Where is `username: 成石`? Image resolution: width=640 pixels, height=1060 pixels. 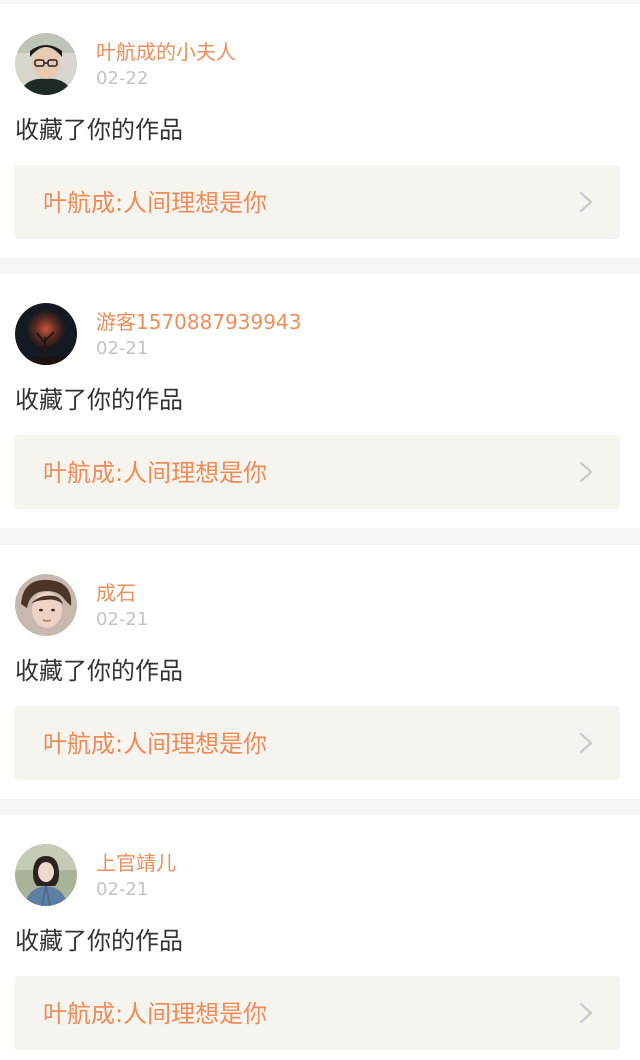
username: 成石 is located at coordinates (116, 593).